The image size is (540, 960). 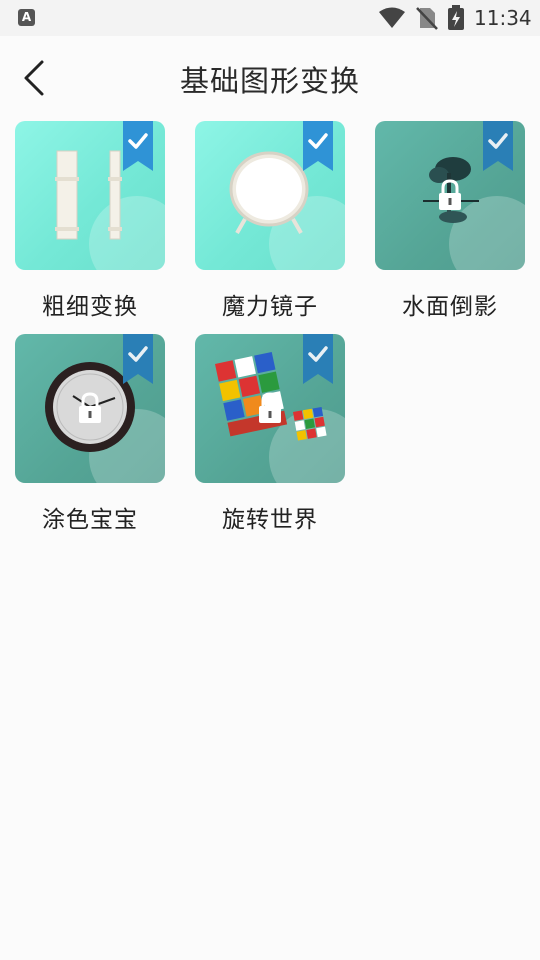 I want to click on battery-charging-icon, so click(x=456, y=17).